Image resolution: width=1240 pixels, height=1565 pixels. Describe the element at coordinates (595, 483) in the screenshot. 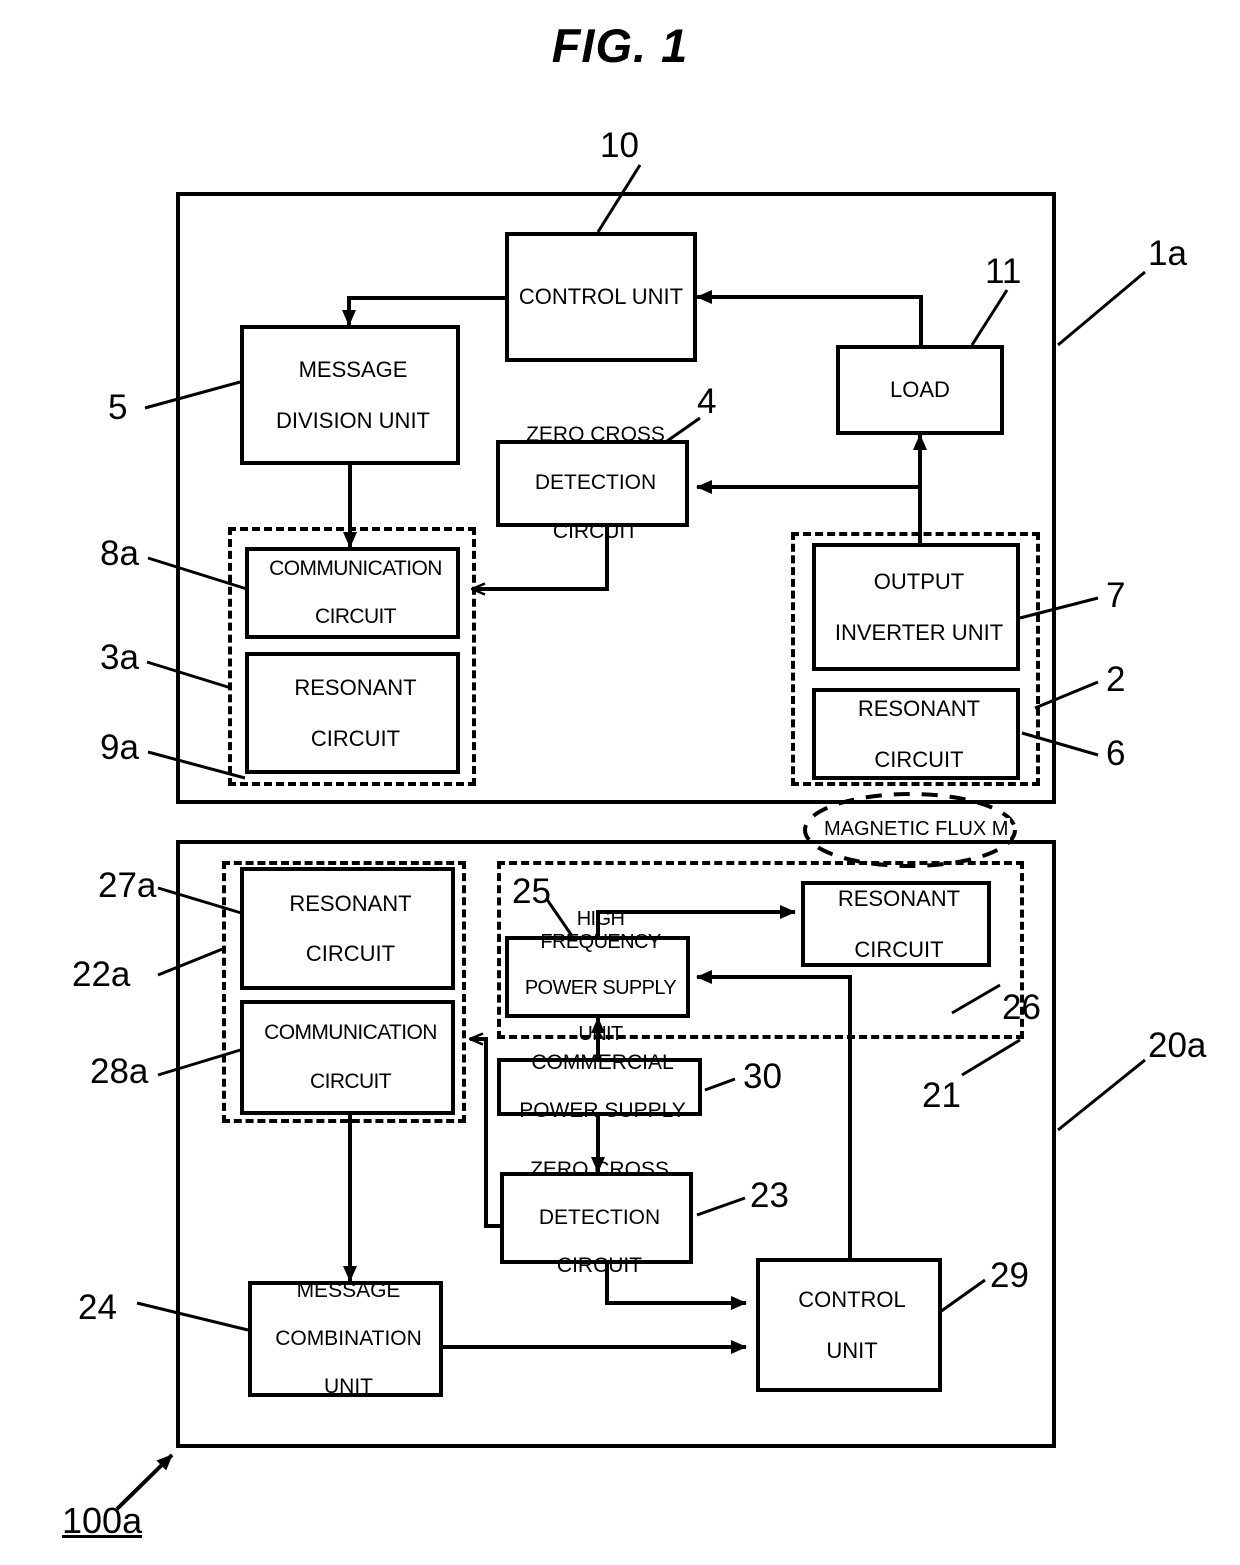

I see `top-zero-cross-label: ZERO CROSS DETECTION CIRCUIT` at that location.